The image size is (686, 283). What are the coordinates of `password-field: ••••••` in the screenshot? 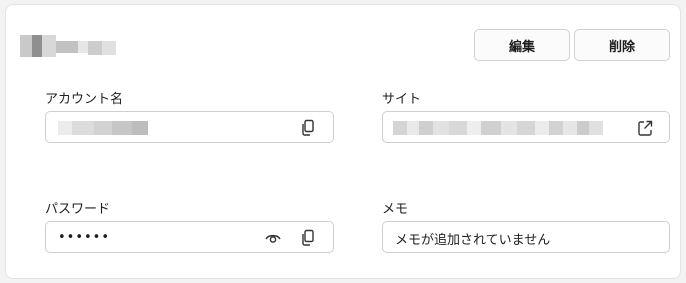 It's located at (189, 237).